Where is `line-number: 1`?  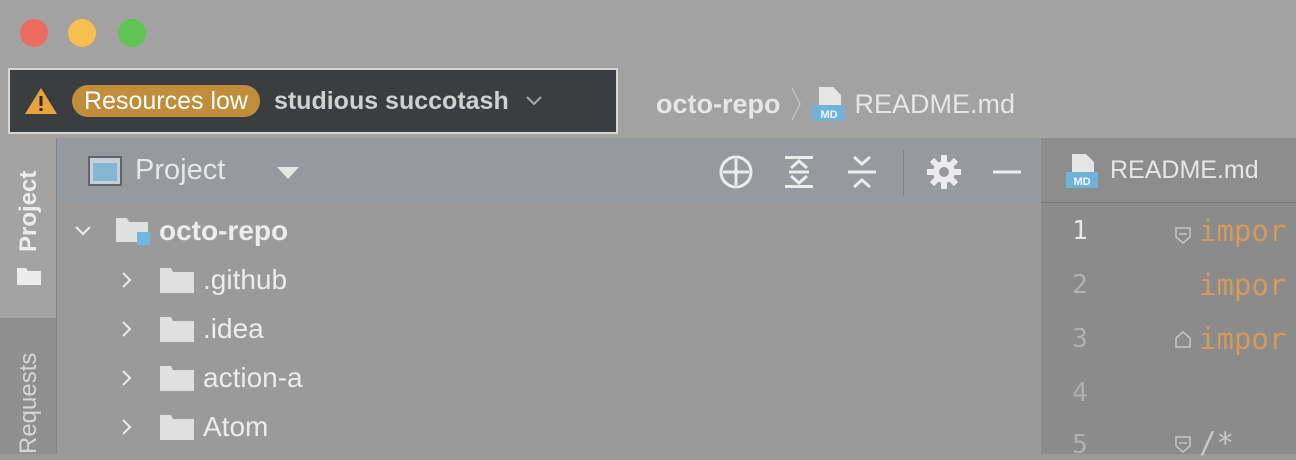 line-number: 1 is located at coordinates (1080, 231).